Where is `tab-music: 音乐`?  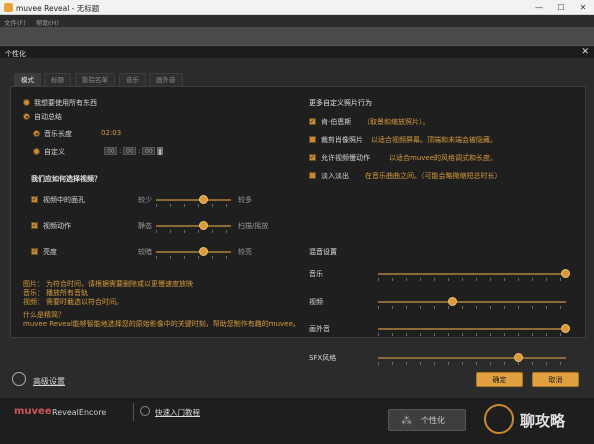
tab-music: 音乐 is located at coordinates (132, 79).